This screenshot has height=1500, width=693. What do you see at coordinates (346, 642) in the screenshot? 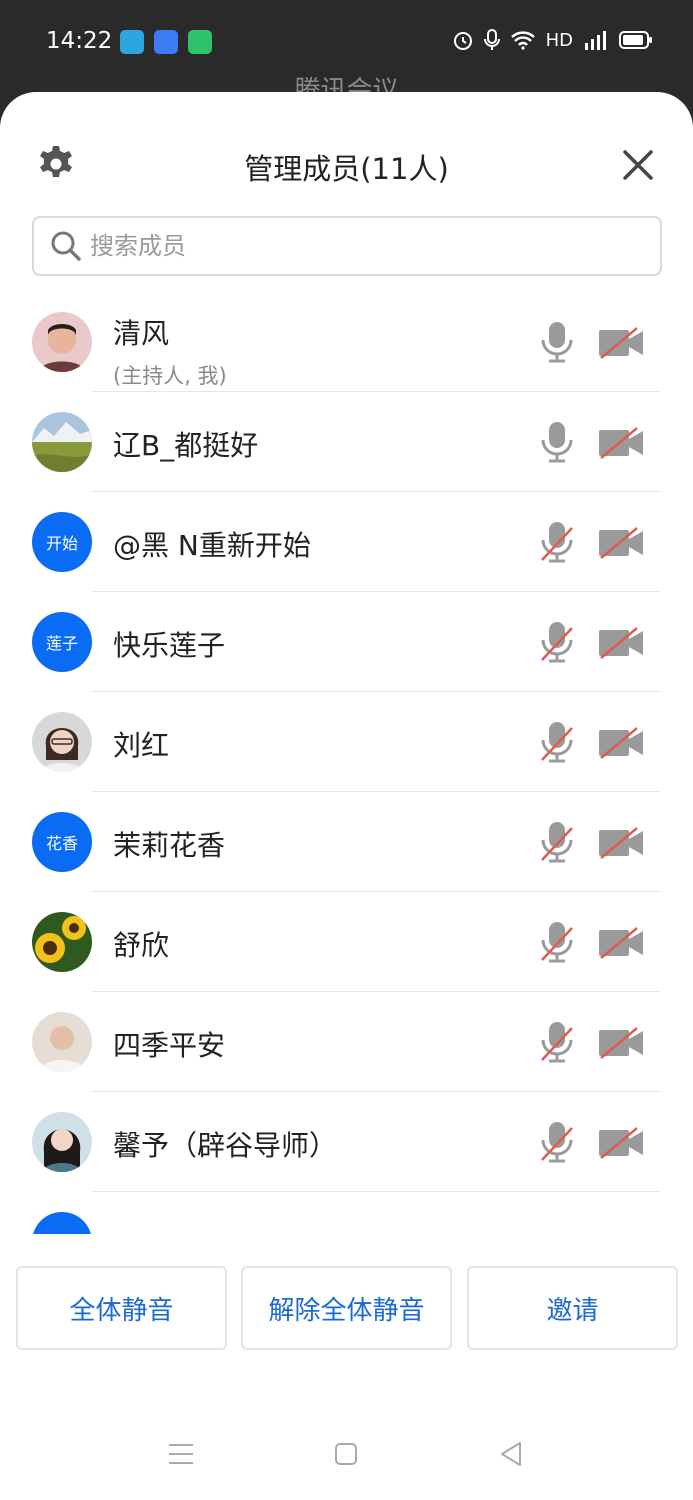
I see `member-row: 莲子 快乐莲子` at bounding box center [346, 642].